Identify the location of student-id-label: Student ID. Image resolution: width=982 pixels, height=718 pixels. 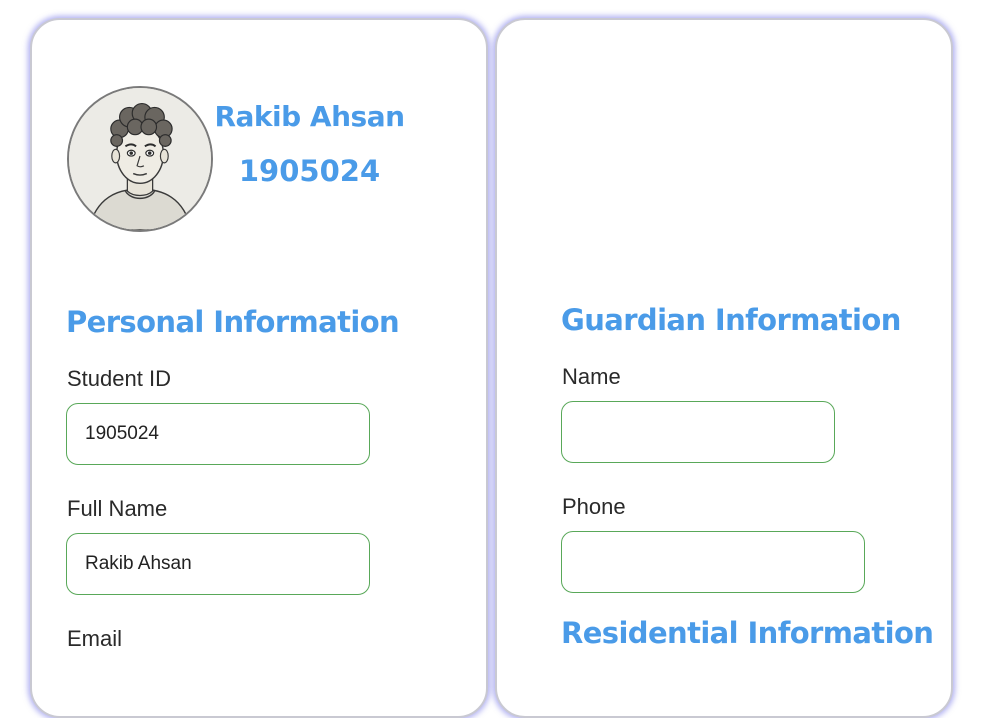
(119, 378).